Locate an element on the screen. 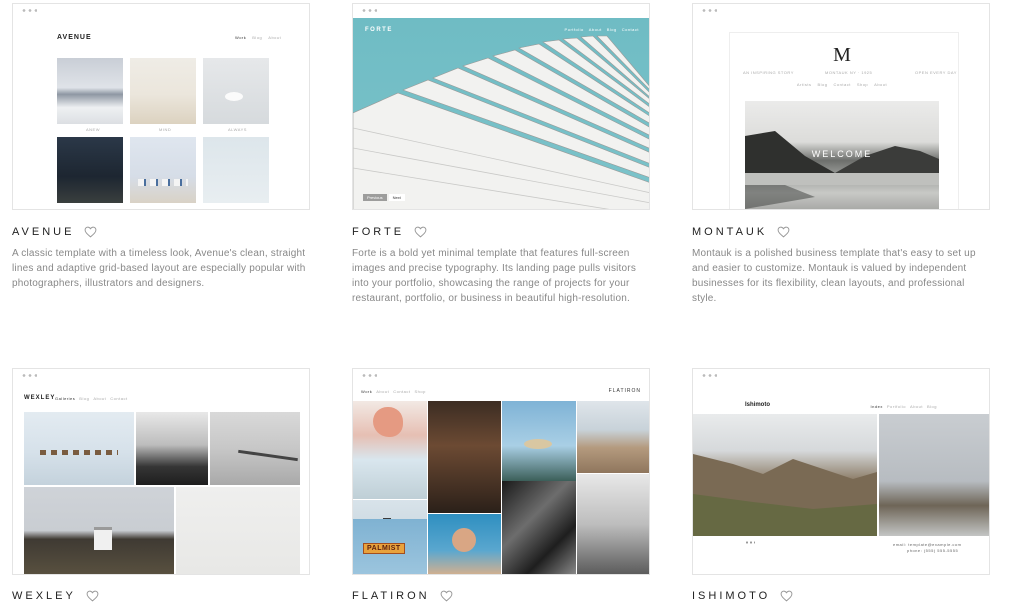 Image resolution: width=1024 pixels, height=607 pixels. preview-photo-swan is located at coordinates (236, 91).